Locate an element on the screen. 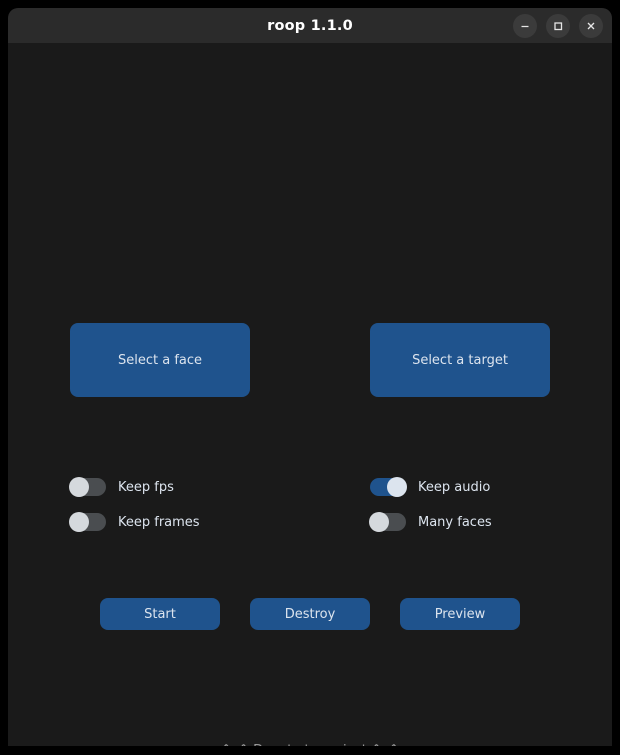  select-target-button: Select a target is located at coordinates (460, 360).